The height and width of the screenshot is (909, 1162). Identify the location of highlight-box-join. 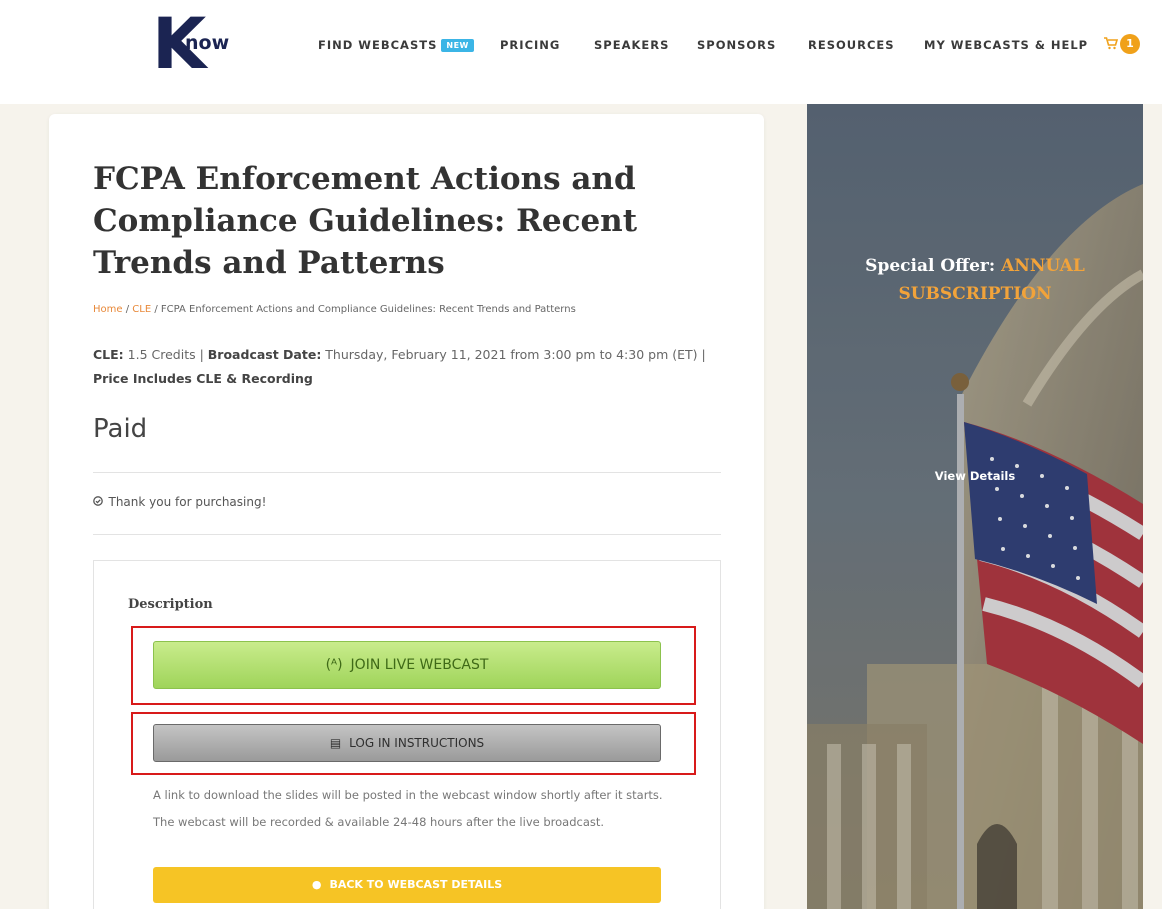
(413, 665).